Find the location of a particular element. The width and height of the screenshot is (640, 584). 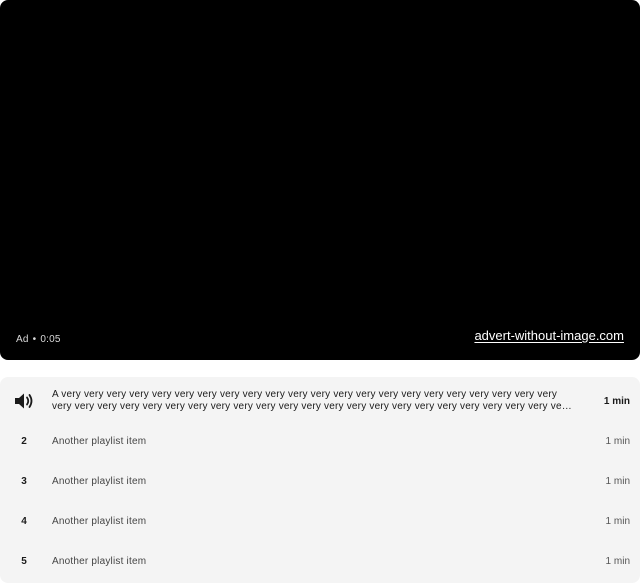

playlist-item-index: 2 is located at coordinates (24, 441).